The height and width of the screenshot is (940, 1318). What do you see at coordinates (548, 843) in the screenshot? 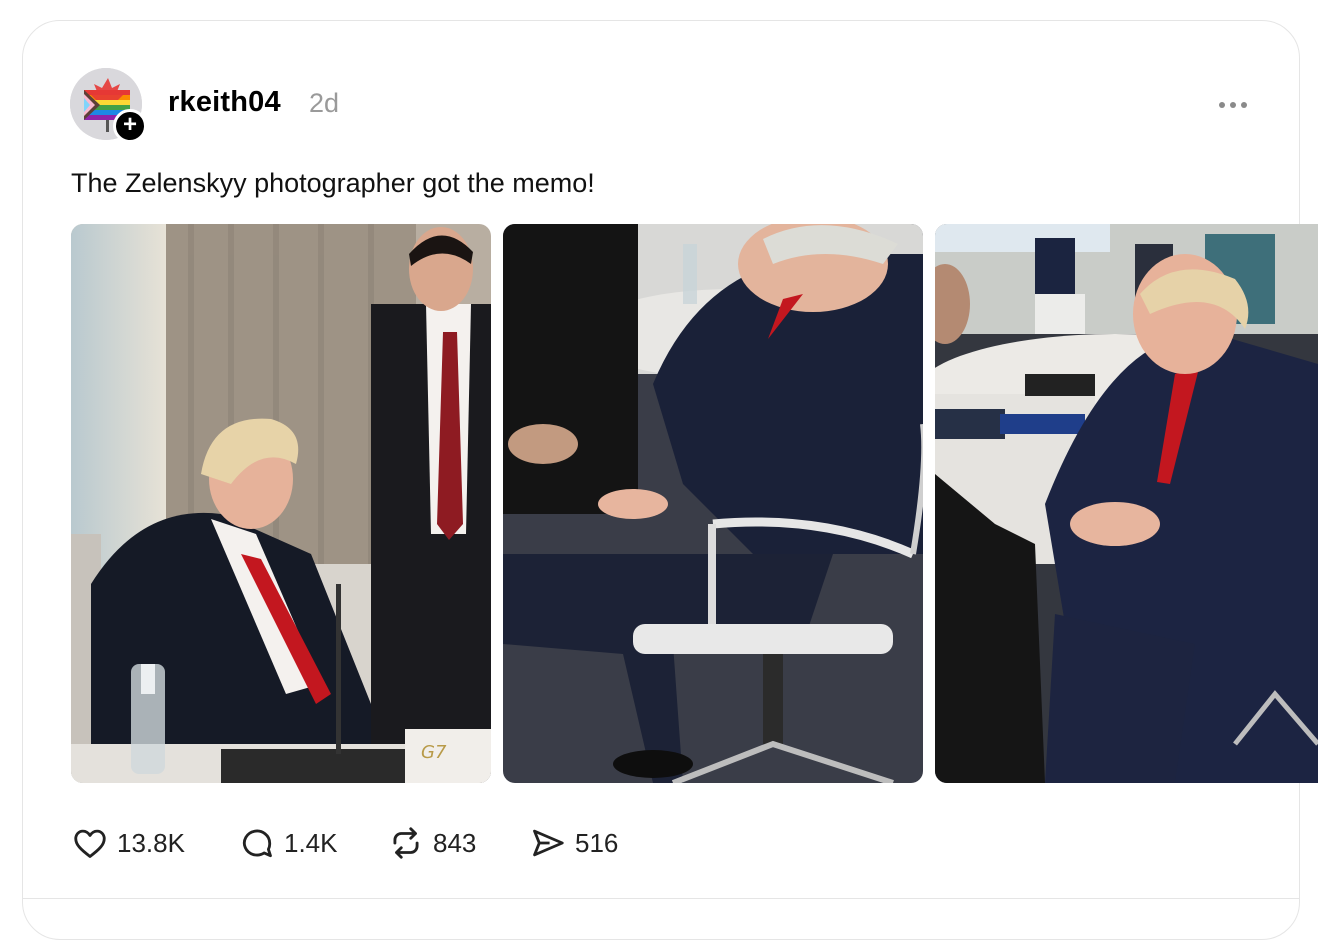
I see `send-icon` at bounding box center [548, 843].